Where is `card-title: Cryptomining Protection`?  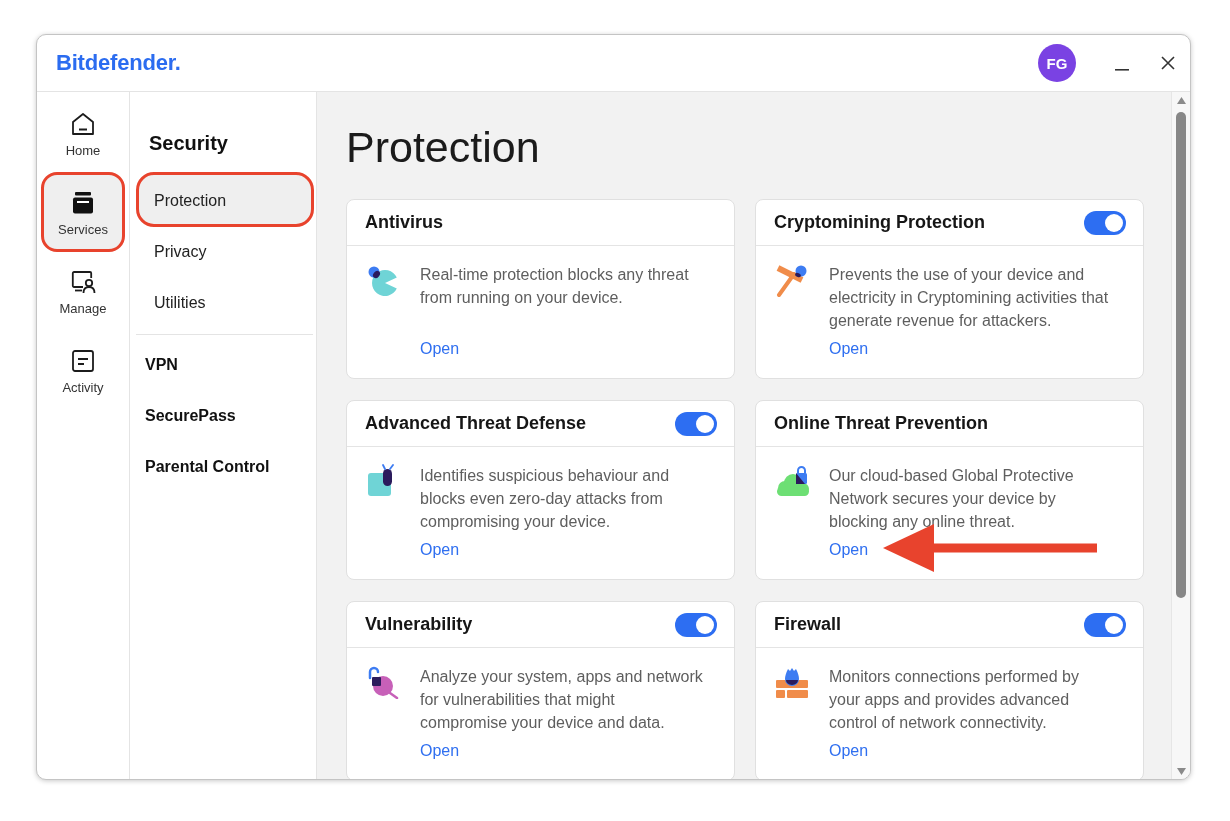 card-title: Cryptomining Protection is located at coordinates (879, 222).